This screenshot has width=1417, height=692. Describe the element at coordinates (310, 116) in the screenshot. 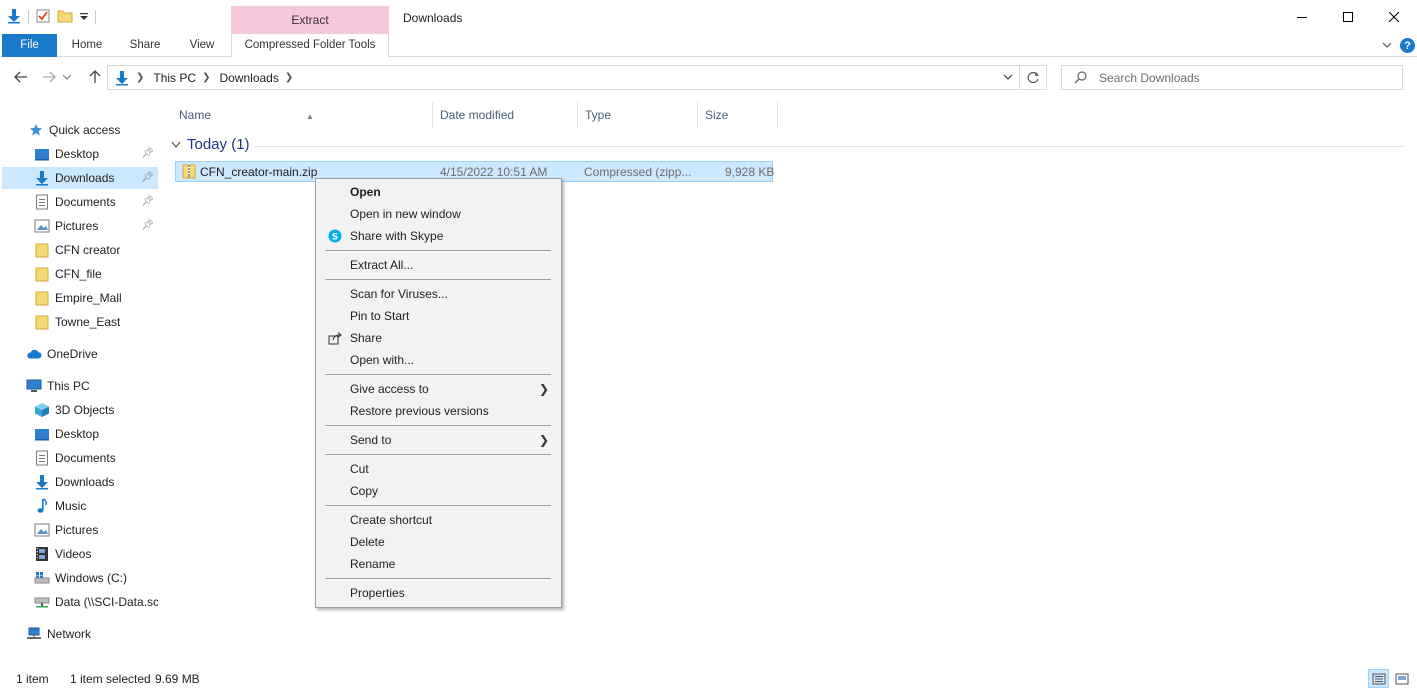

I see `sort-ascending-icon: ▲` at that location.